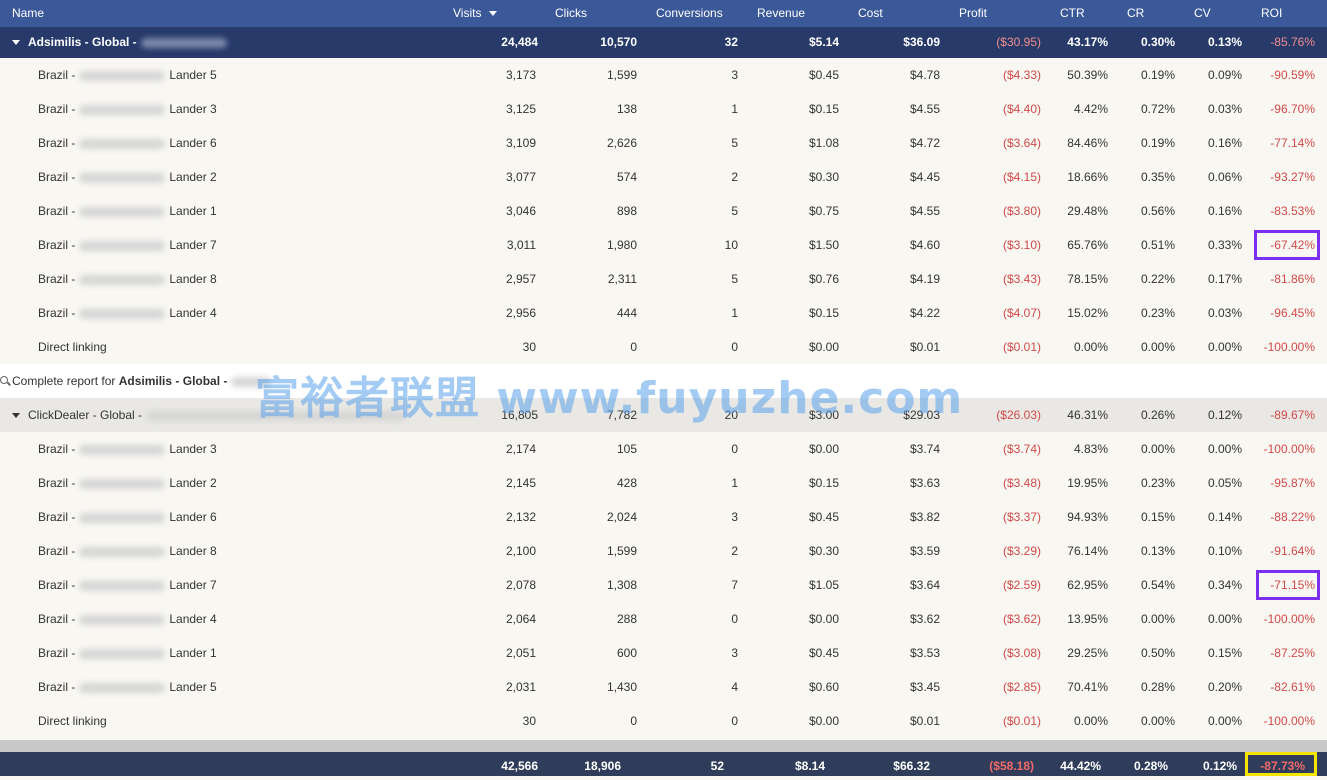 The image size is (1327, 780). Describe the element at coordinates (520, 143) in the screenshot. I see `cell-visits: 3,109` at that location.